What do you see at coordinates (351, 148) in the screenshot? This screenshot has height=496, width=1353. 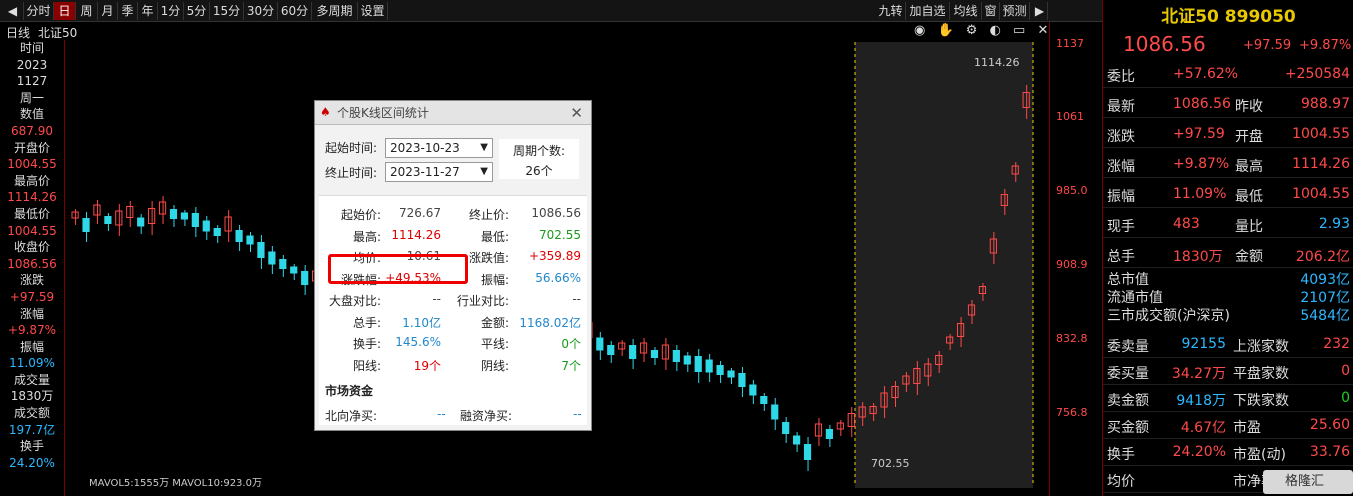 I see `start-time-label: 起始时间:` at bounding box center [351, 148].